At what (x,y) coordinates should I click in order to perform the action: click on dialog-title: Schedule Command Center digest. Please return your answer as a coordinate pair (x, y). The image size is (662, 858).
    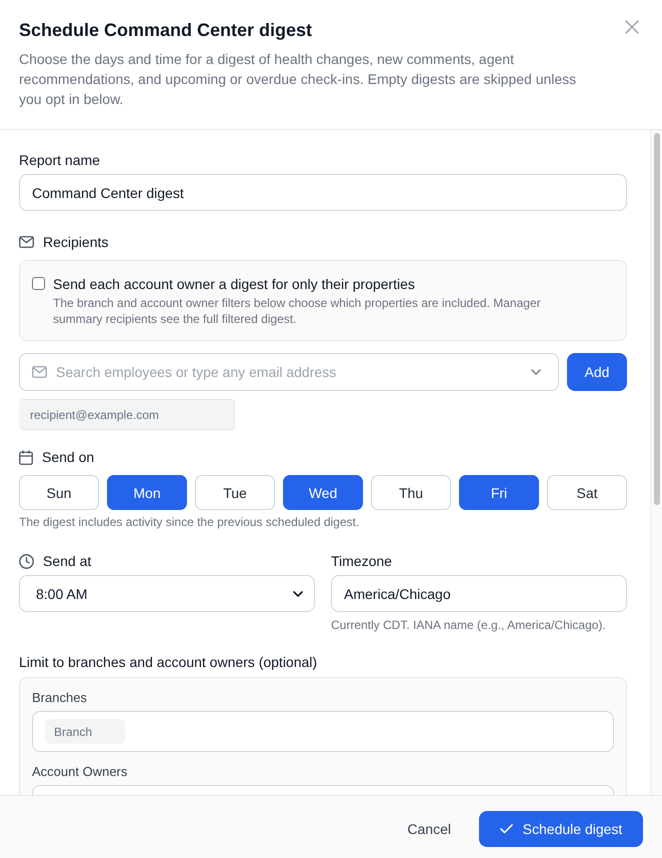
    Looking at the image, I should click on (165, 30).